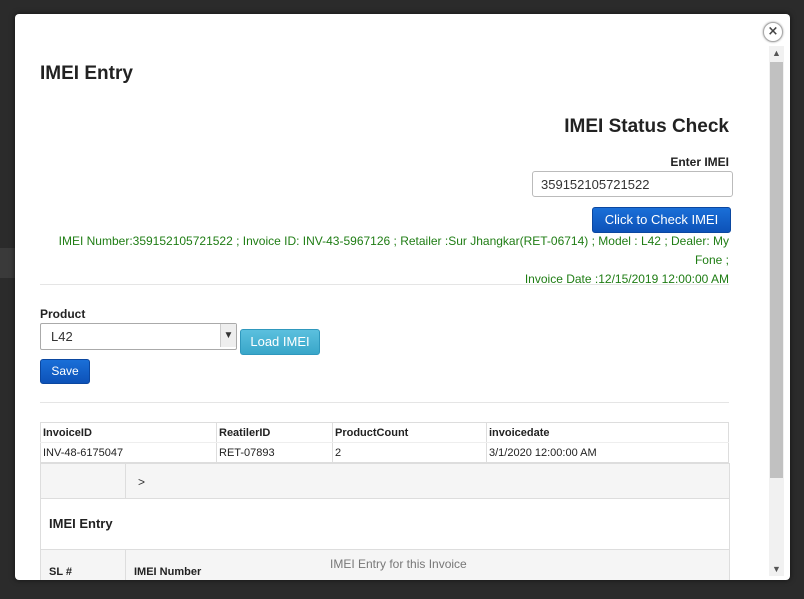  What do you see at coordinates (65, 371) in the screenshot?
I see `save-button: Save` at bounding box center [65, 371].